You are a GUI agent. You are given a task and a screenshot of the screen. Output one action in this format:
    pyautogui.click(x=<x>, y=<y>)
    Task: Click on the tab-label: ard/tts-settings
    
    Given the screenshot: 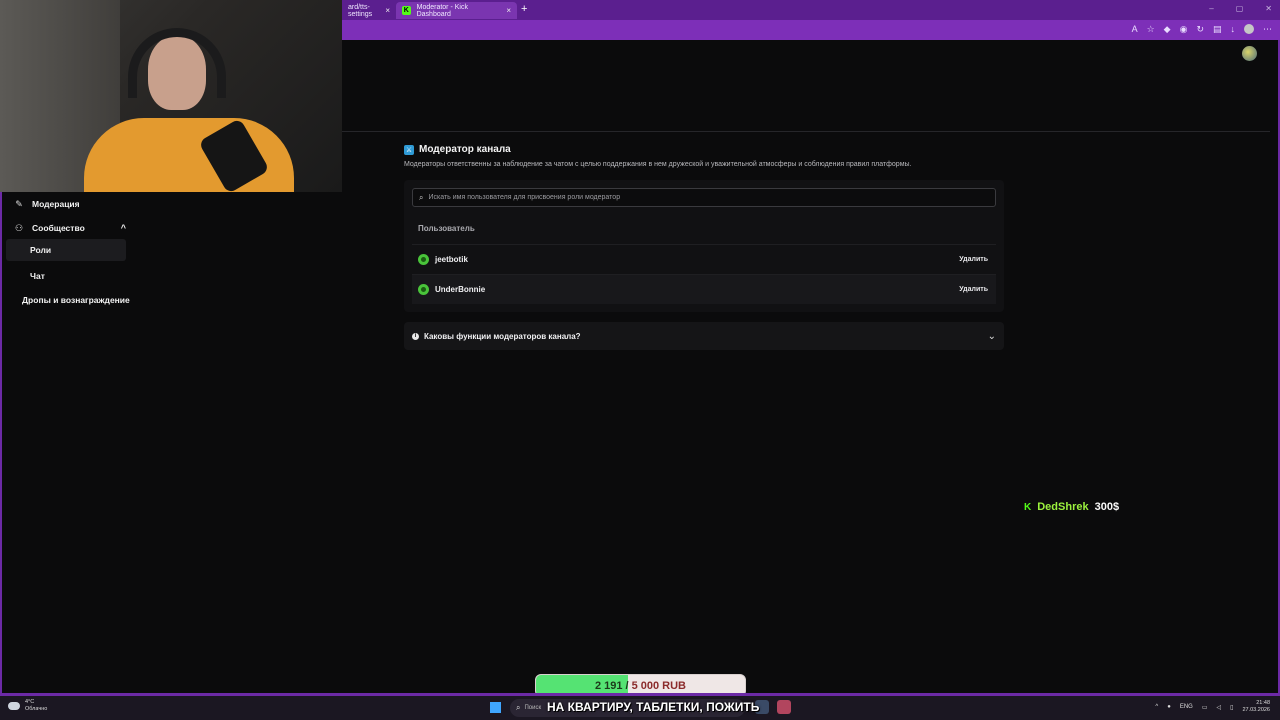 What is the action you would take?
    pyautogui.click(x=360, y=10)
    